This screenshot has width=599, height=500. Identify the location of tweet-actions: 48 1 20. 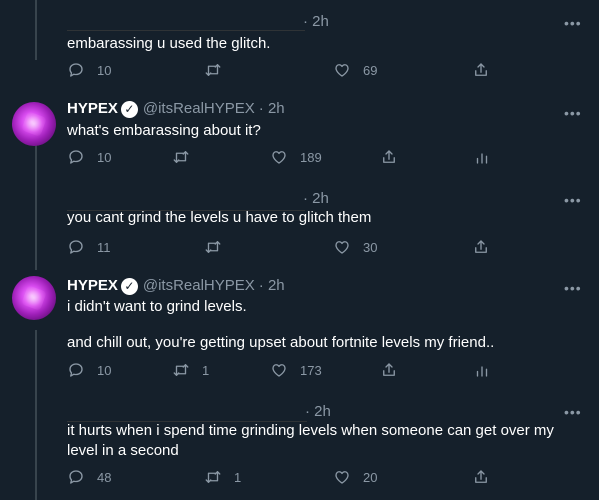
(287, 480).